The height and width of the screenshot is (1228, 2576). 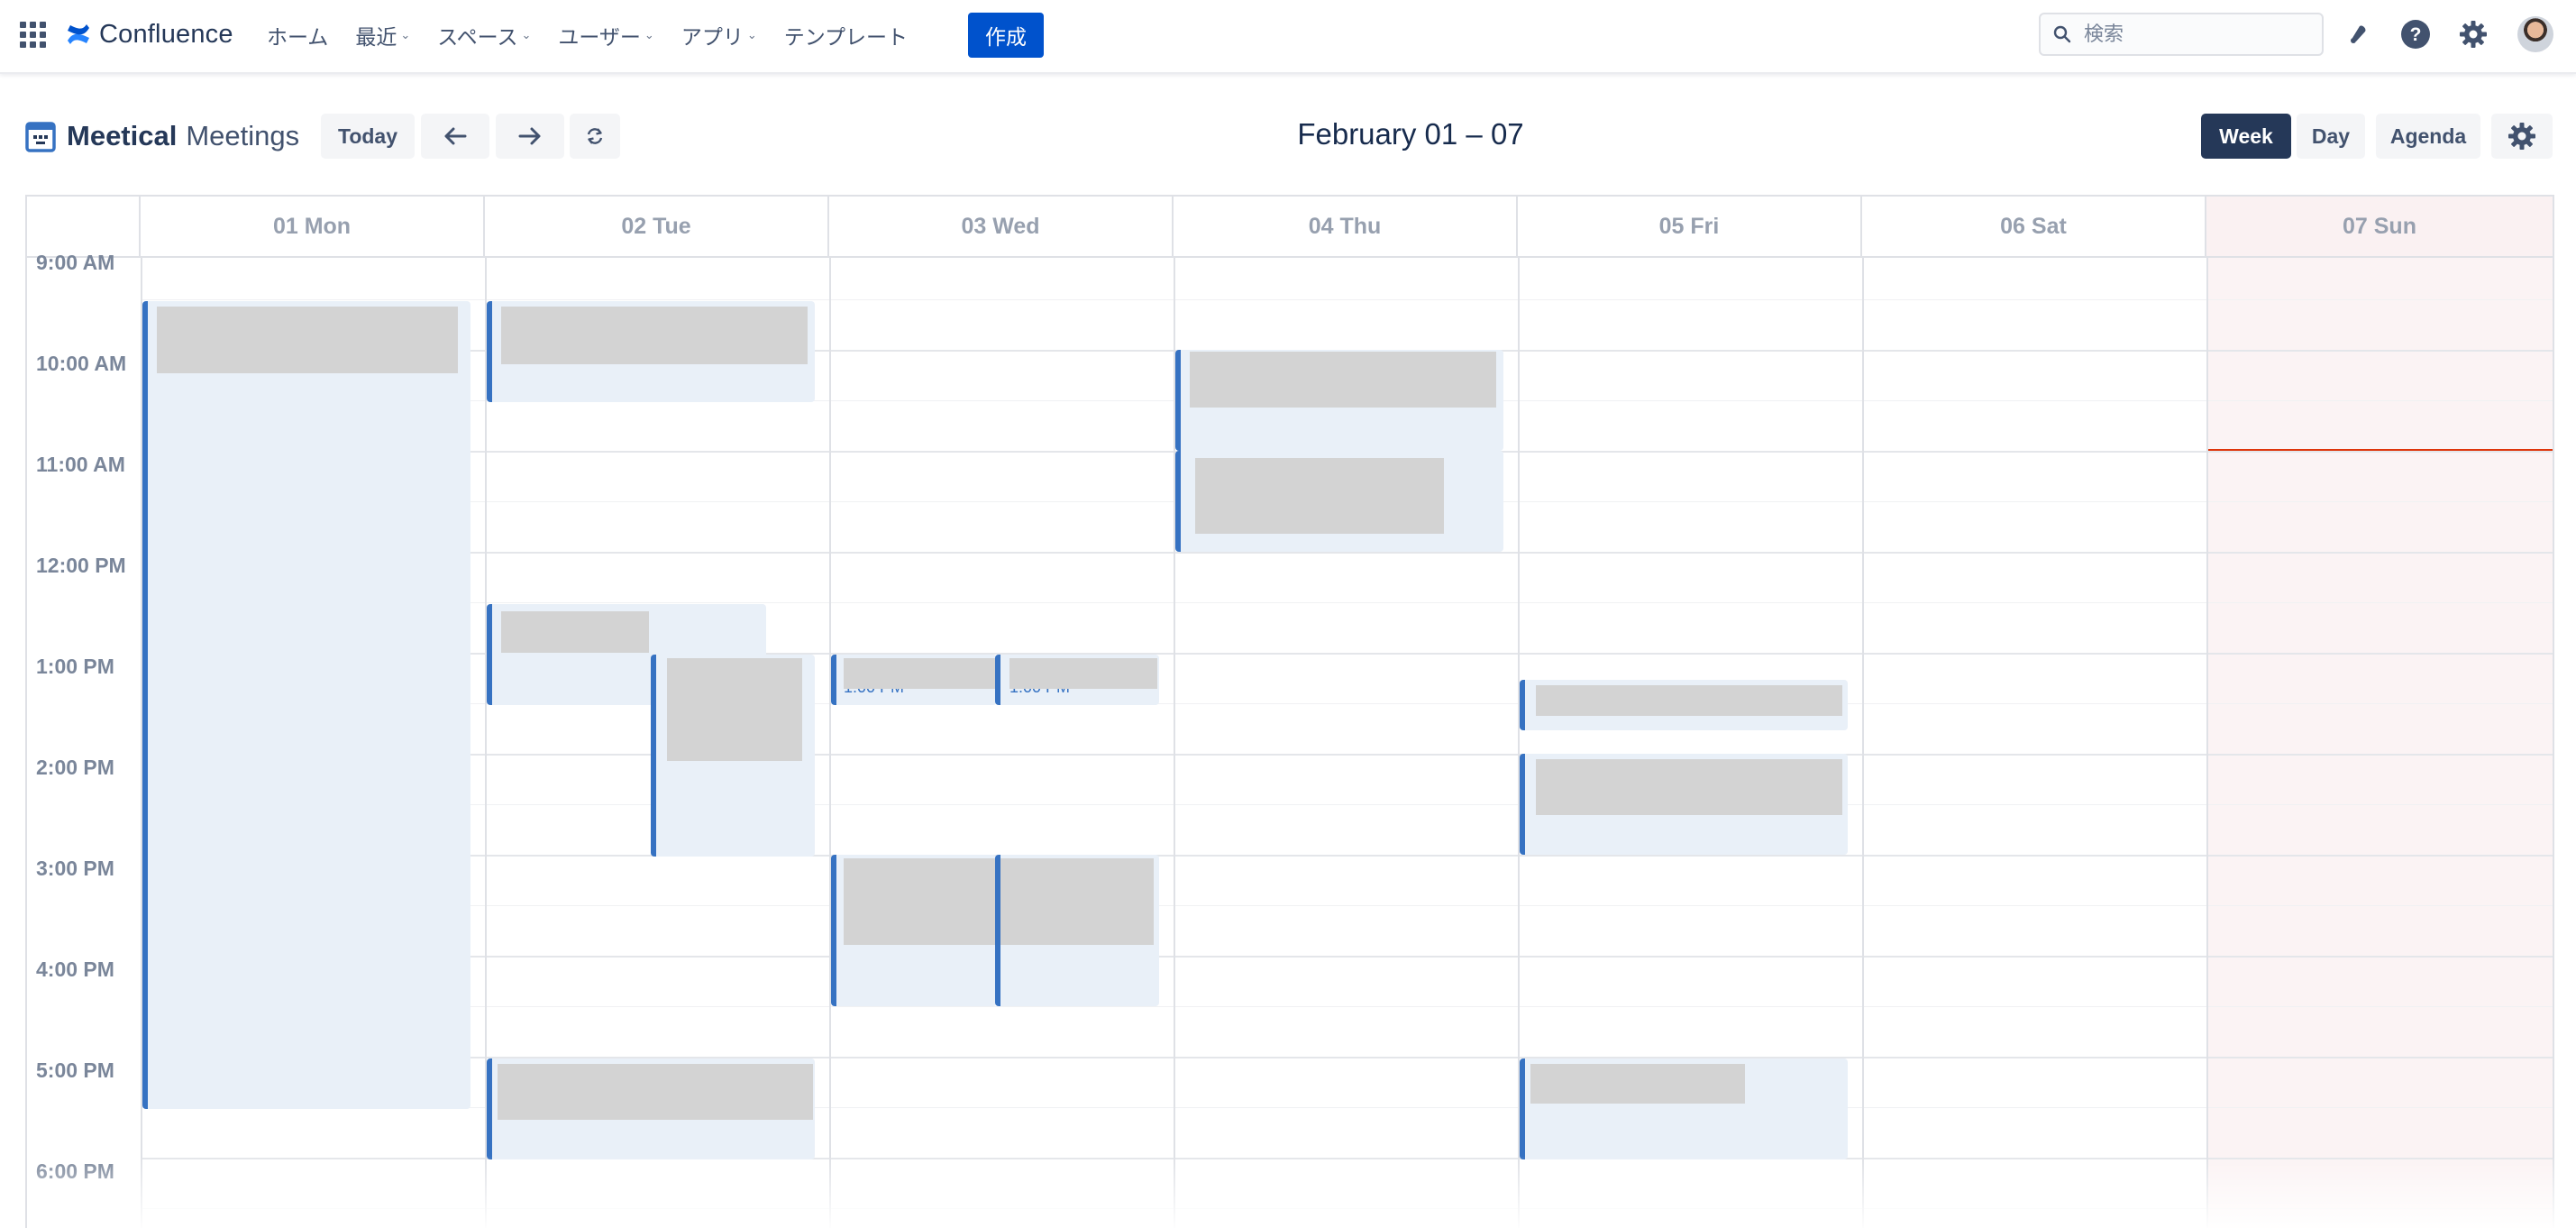 I want to click on arrow-right-icon, so click(x=529, y=136).